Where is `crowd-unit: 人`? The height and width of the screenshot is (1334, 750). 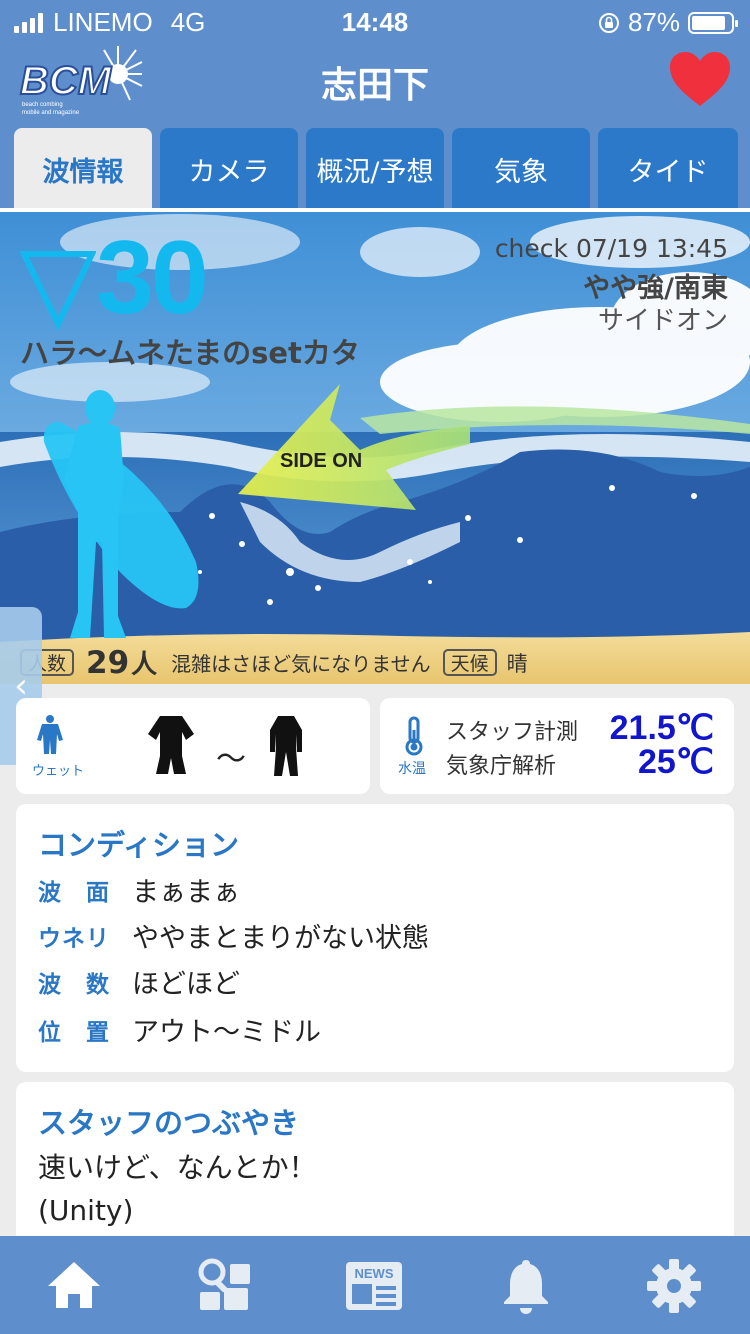
crowd-unit: 人 is located at coordinates (144, 665).